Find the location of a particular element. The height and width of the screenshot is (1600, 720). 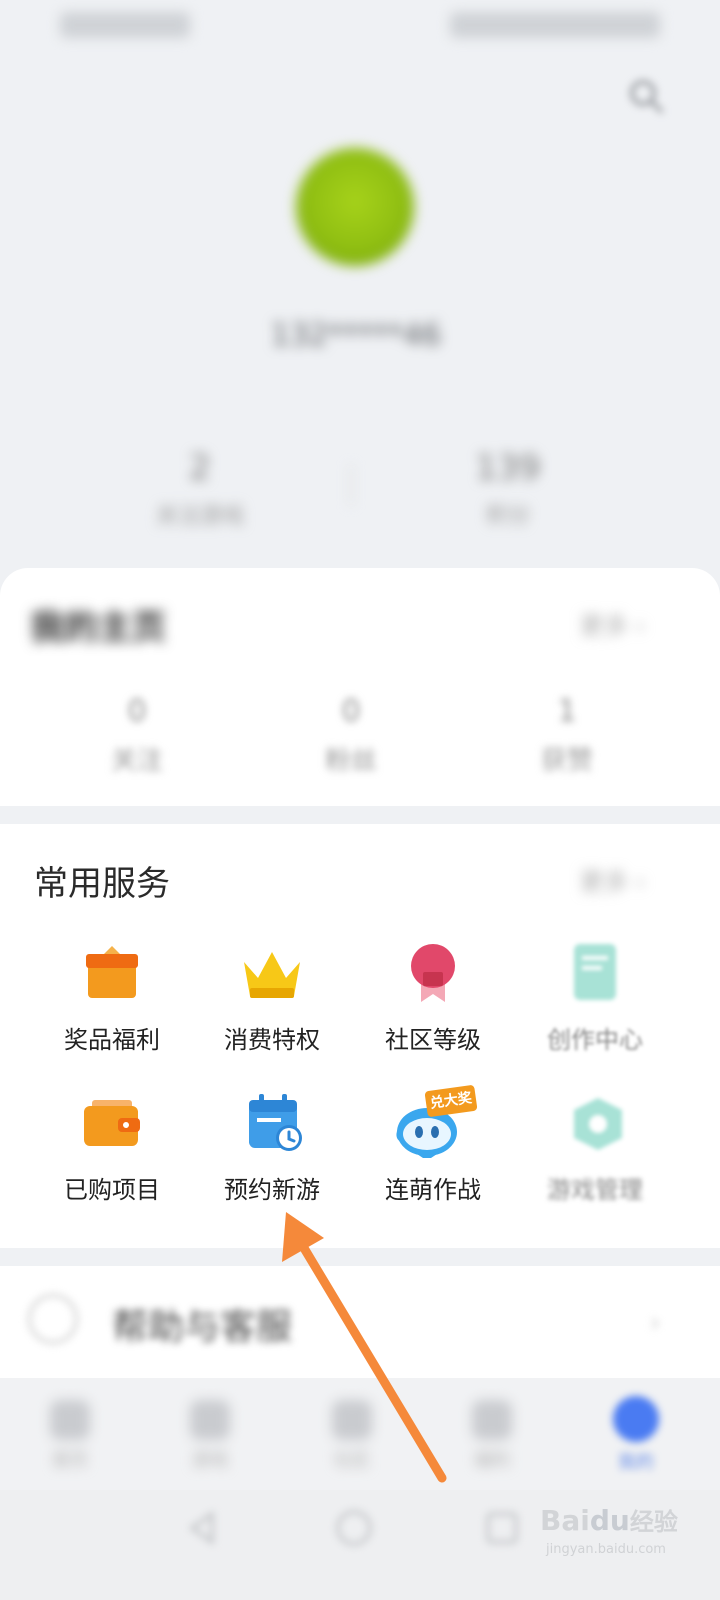

nav-item-games: 游戏 is located at coordinates (210, 1436).